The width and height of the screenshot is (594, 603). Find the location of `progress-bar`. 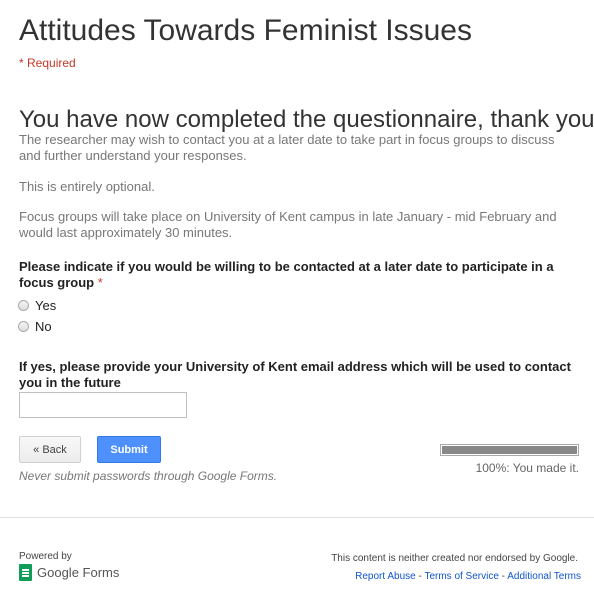

progress-bar is located at coordinates (509, 450).